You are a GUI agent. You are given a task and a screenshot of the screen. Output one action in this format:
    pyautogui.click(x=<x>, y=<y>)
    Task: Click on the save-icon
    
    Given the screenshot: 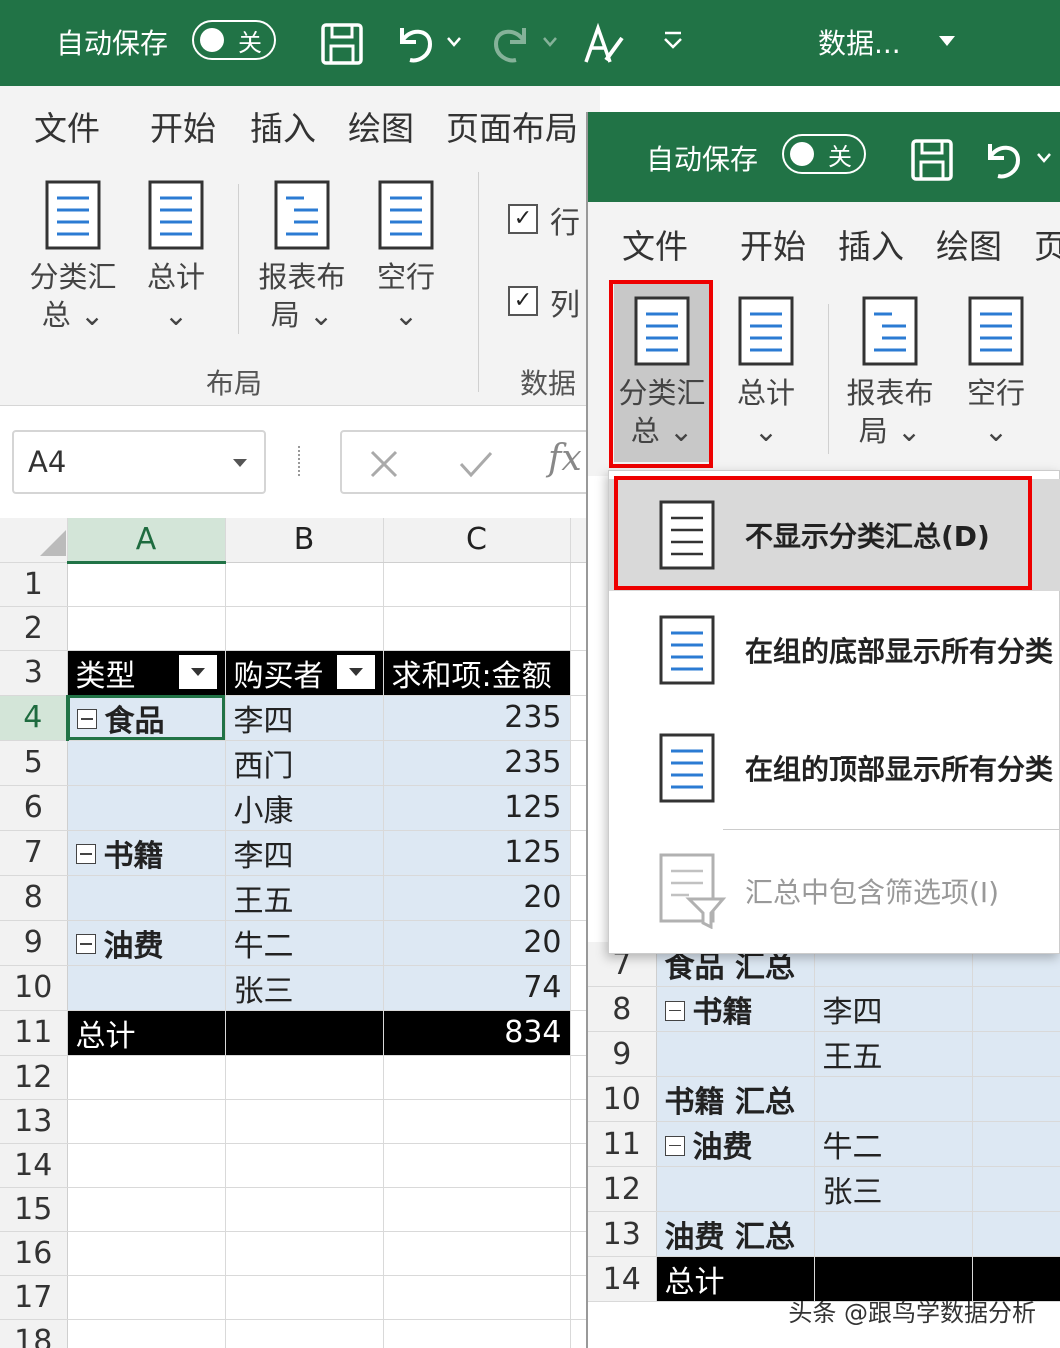 What is the action you would take?
    pyautogui.click(x=932, y=160)
    